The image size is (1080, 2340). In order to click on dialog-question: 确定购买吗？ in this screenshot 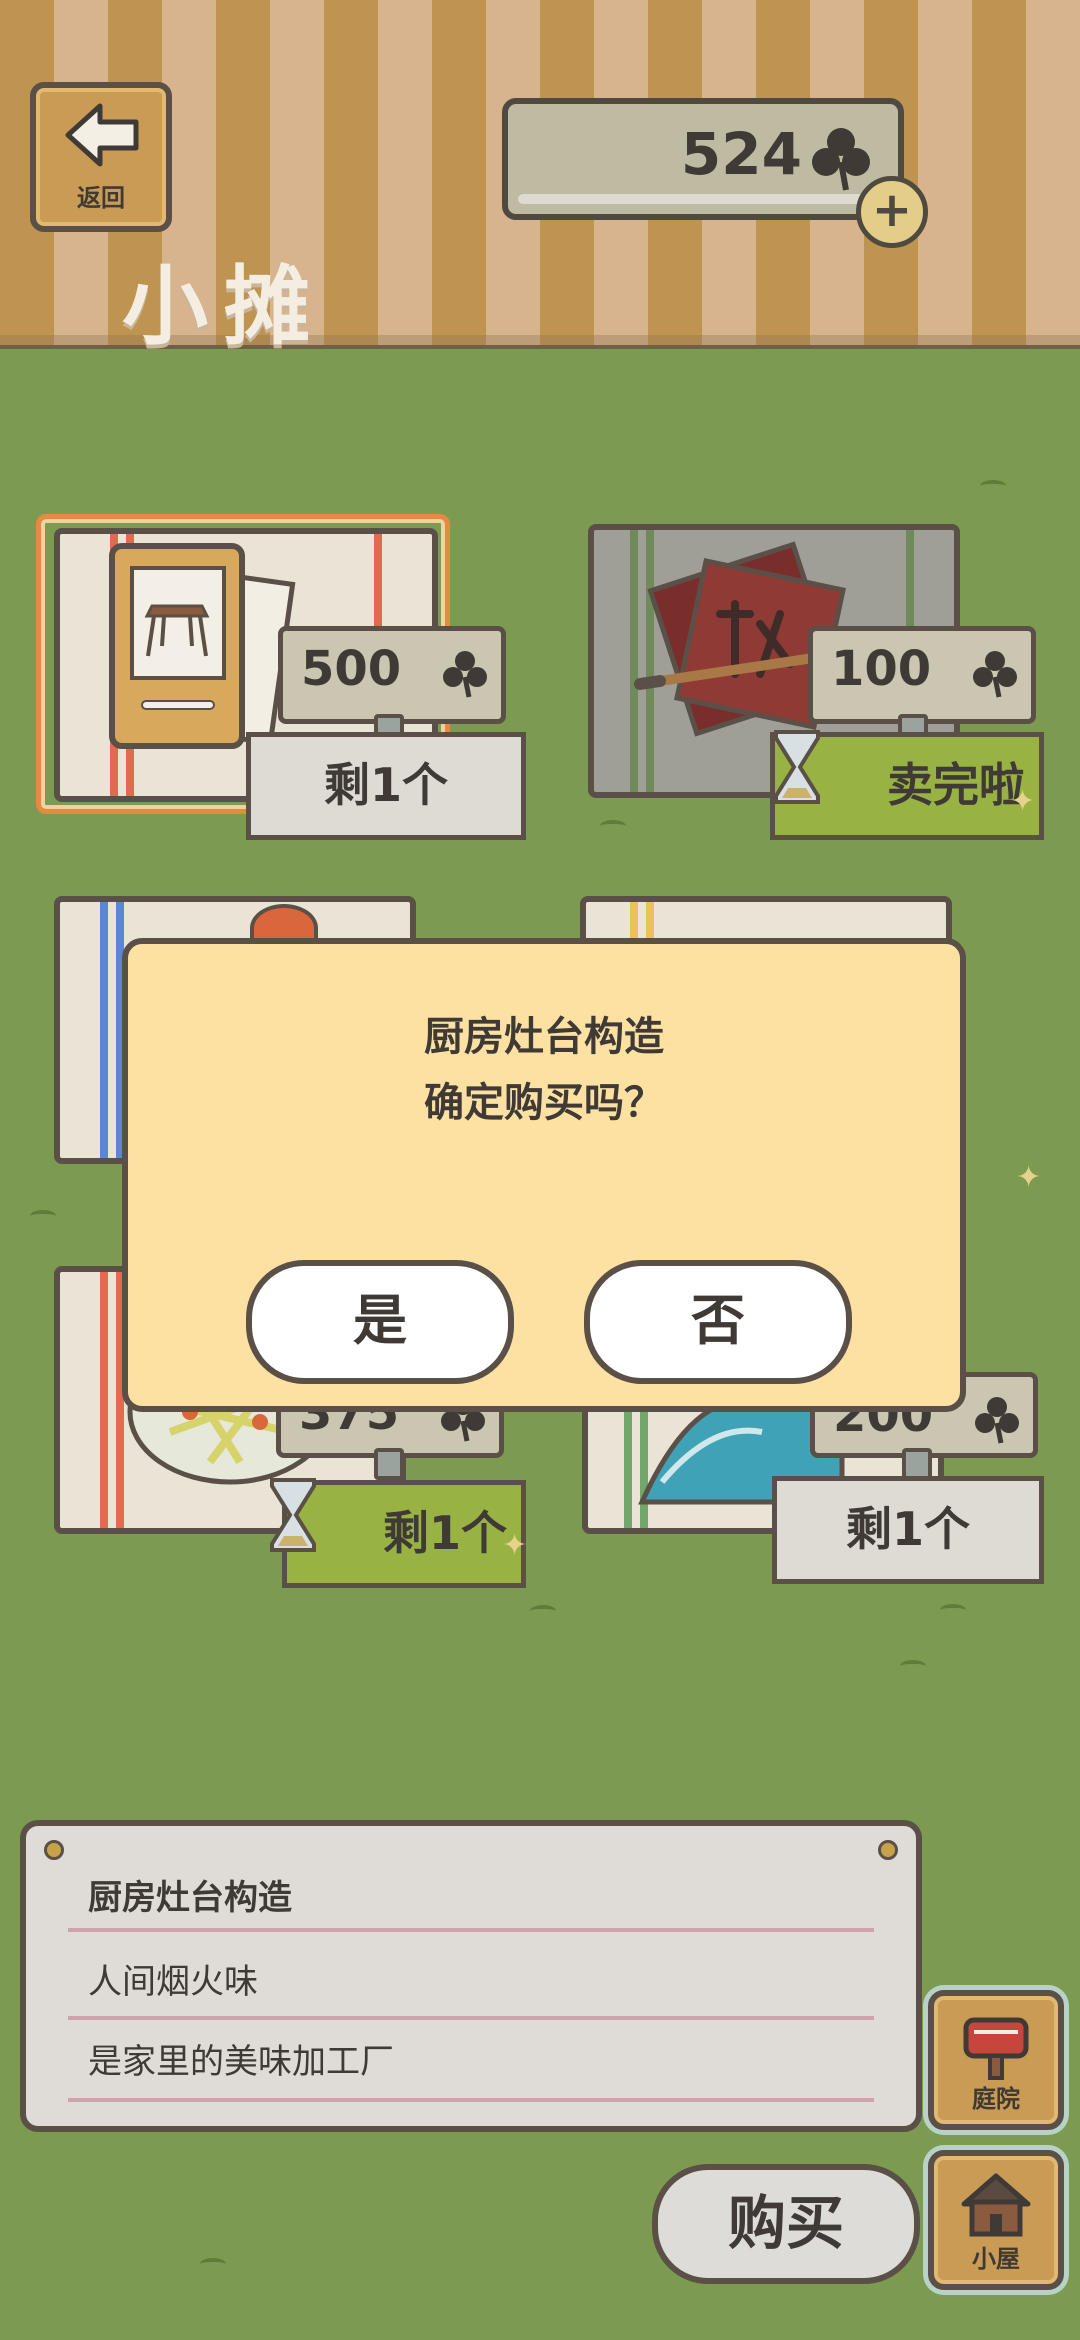, I will do `click(544, 1103)`.